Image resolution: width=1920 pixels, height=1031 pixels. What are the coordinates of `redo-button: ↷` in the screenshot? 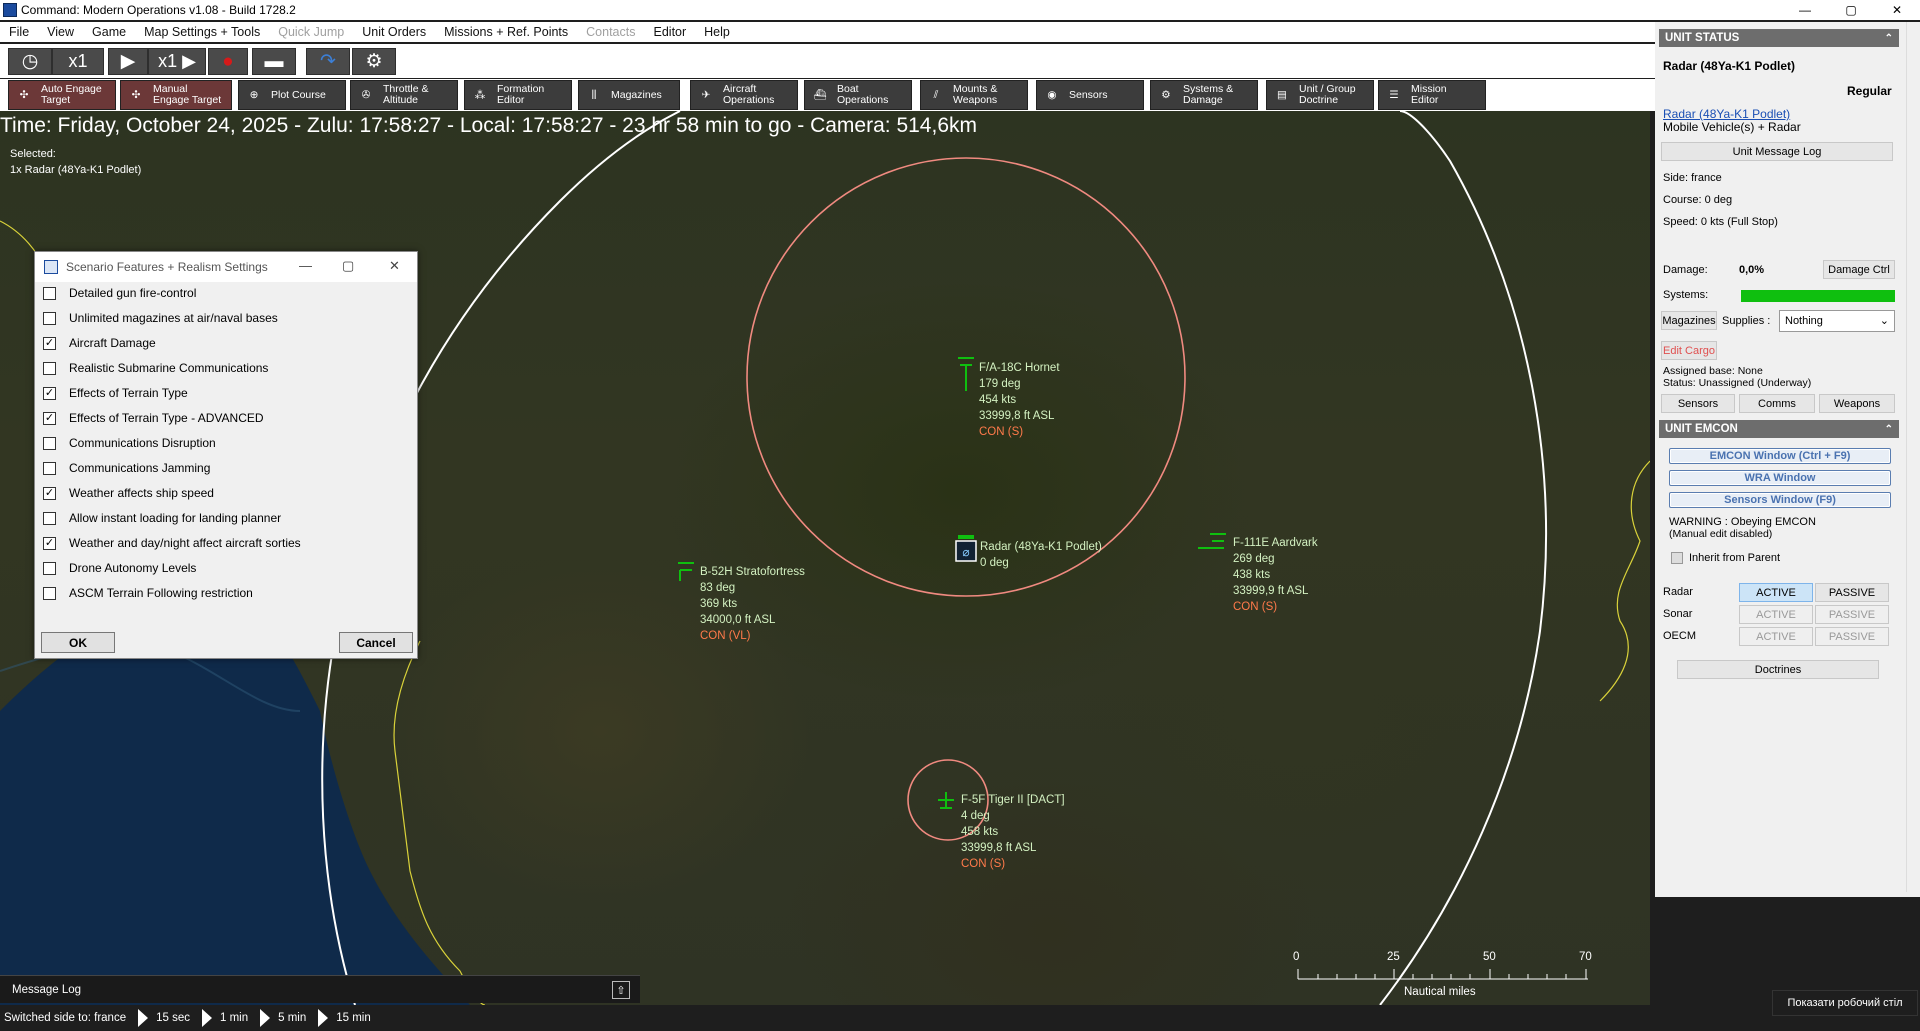 It's located at (328, 61).